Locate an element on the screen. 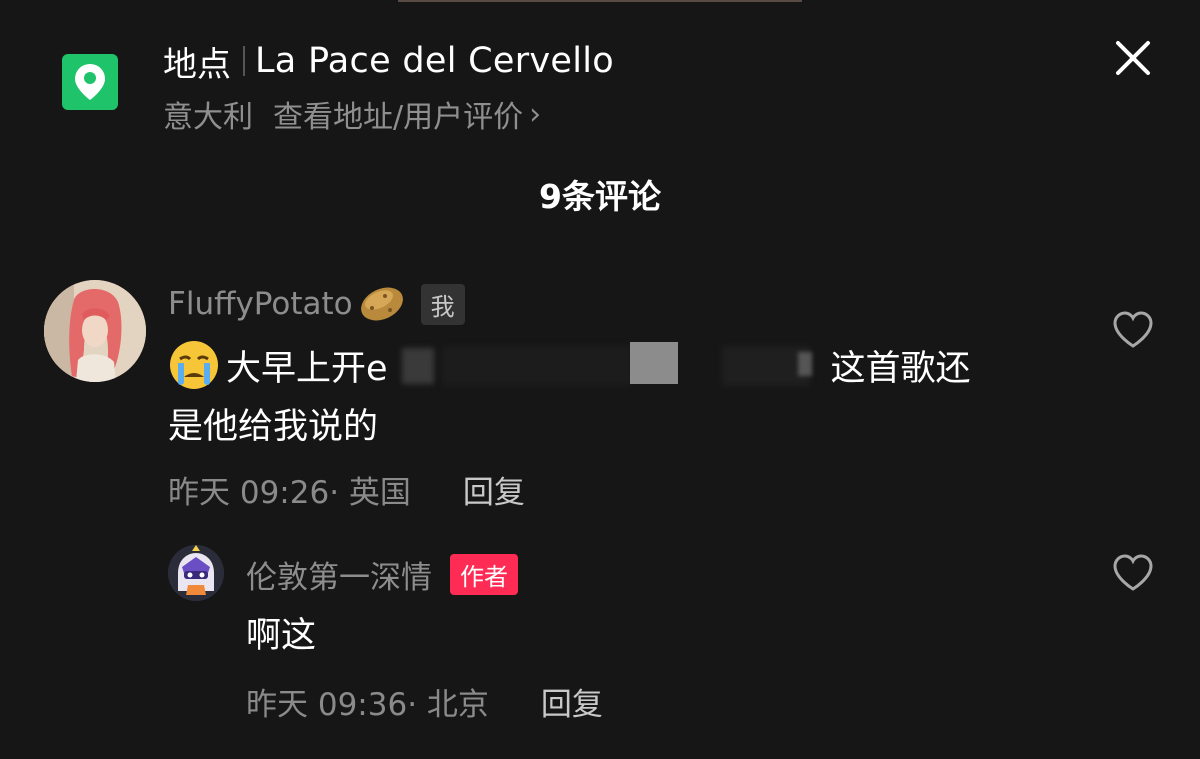  location-pin-icon is located at coordinates (90, 82).